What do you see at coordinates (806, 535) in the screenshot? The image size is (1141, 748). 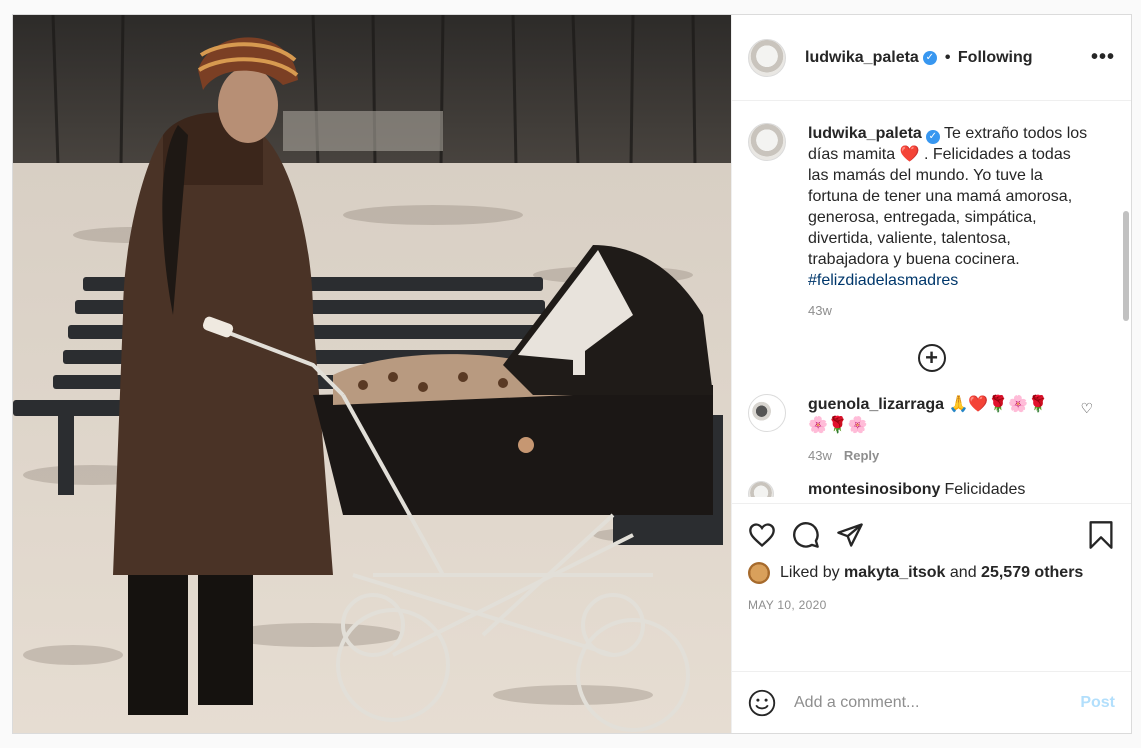 I see `comment-icon` at bounding box center [806, 535].